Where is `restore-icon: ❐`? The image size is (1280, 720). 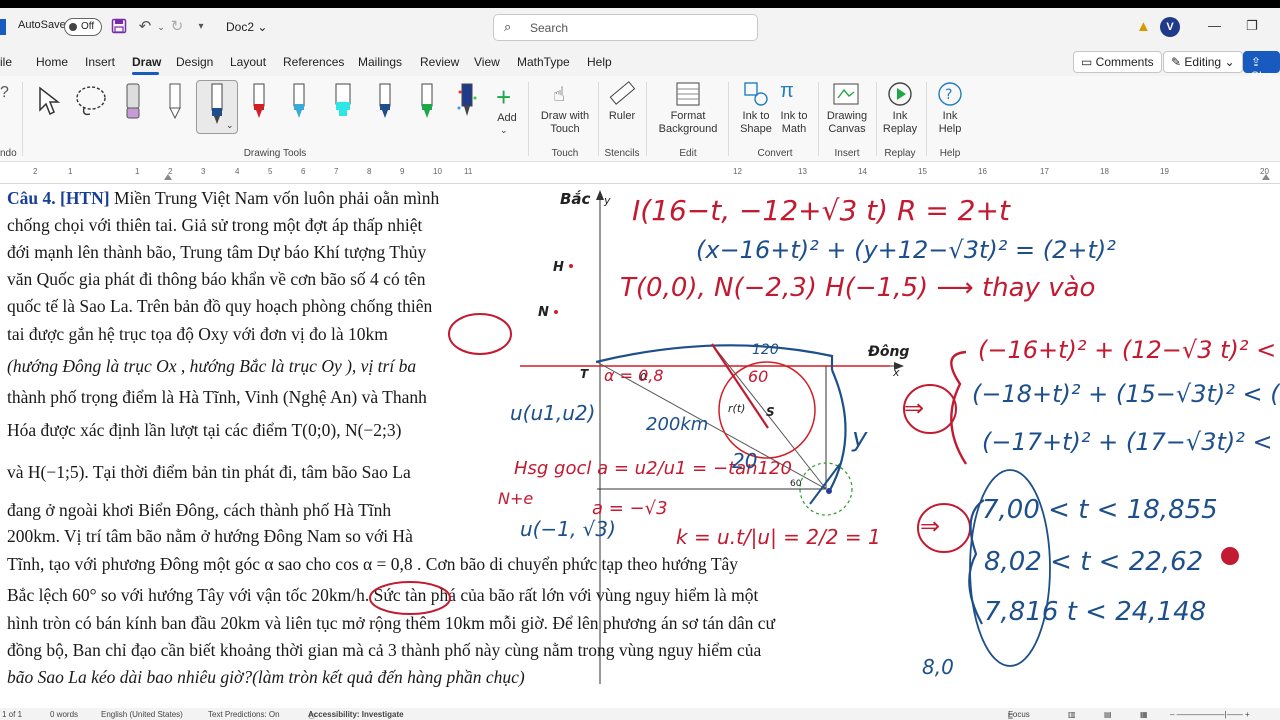 restore-icon: ❐ is located at coordinates (1252, 26).